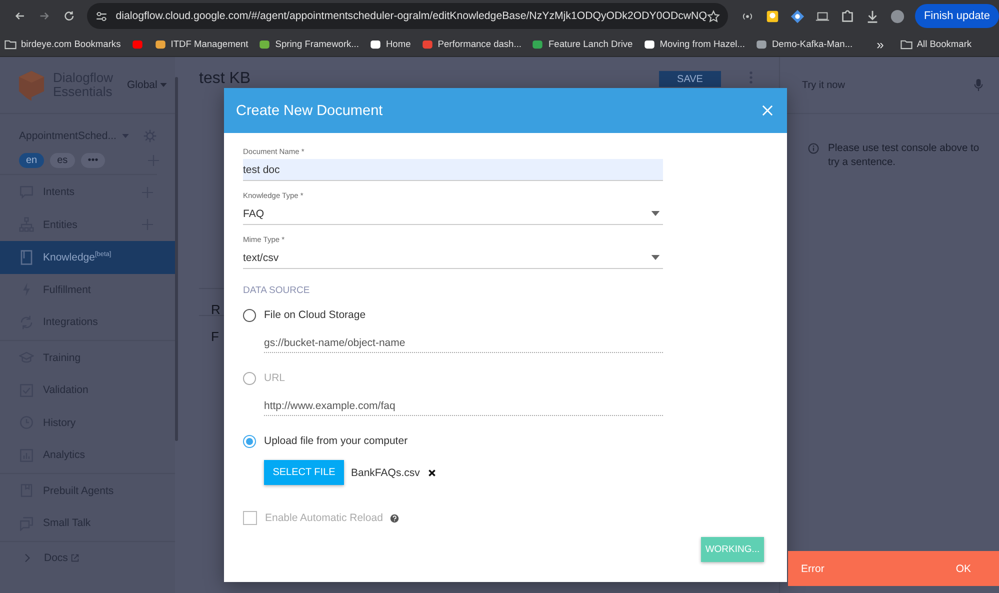  Describe the element at coordinates (93, 160) in the screenshot. I see `language-chip: •••` at that location.